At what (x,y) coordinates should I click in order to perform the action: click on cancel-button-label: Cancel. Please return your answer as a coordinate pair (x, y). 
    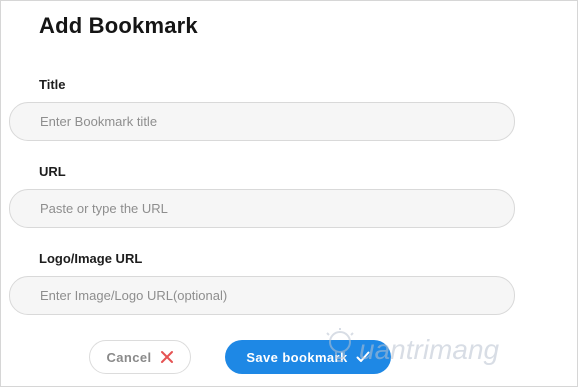
    Looking at the image, I should click on (129, 357).